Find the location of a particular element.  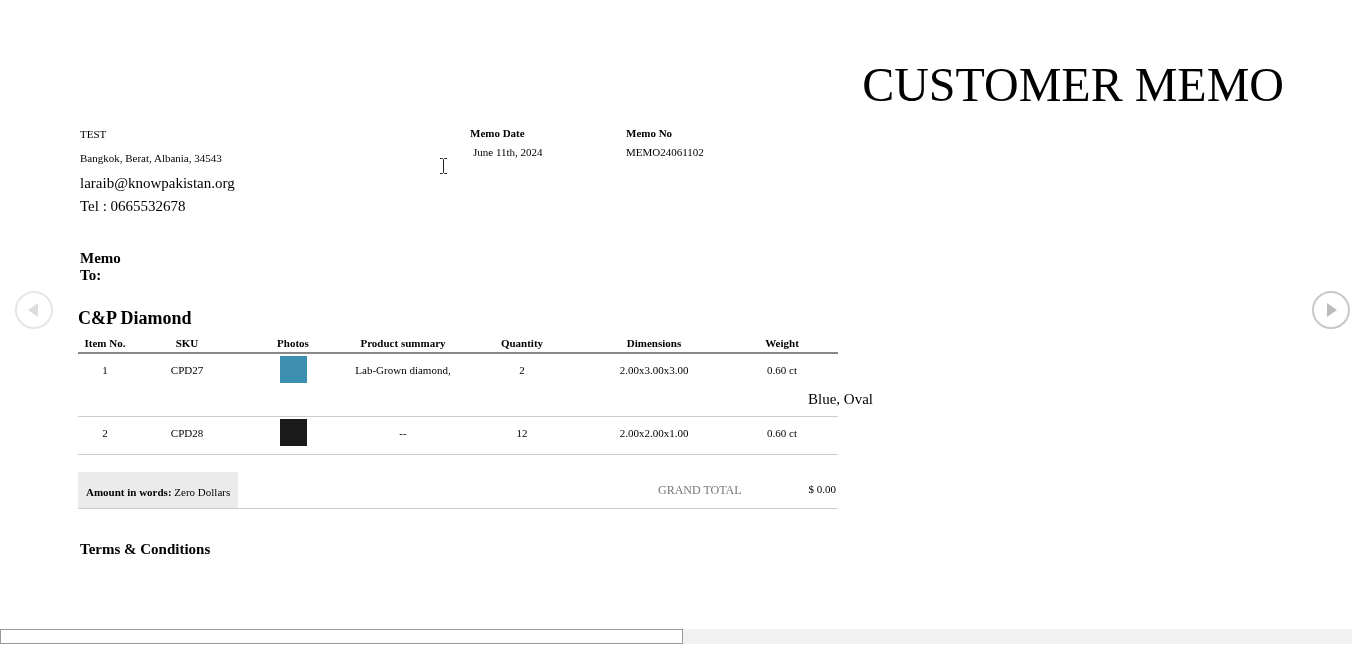

terms-heading: Terms & Conditions is located at coordinates (145, 549).